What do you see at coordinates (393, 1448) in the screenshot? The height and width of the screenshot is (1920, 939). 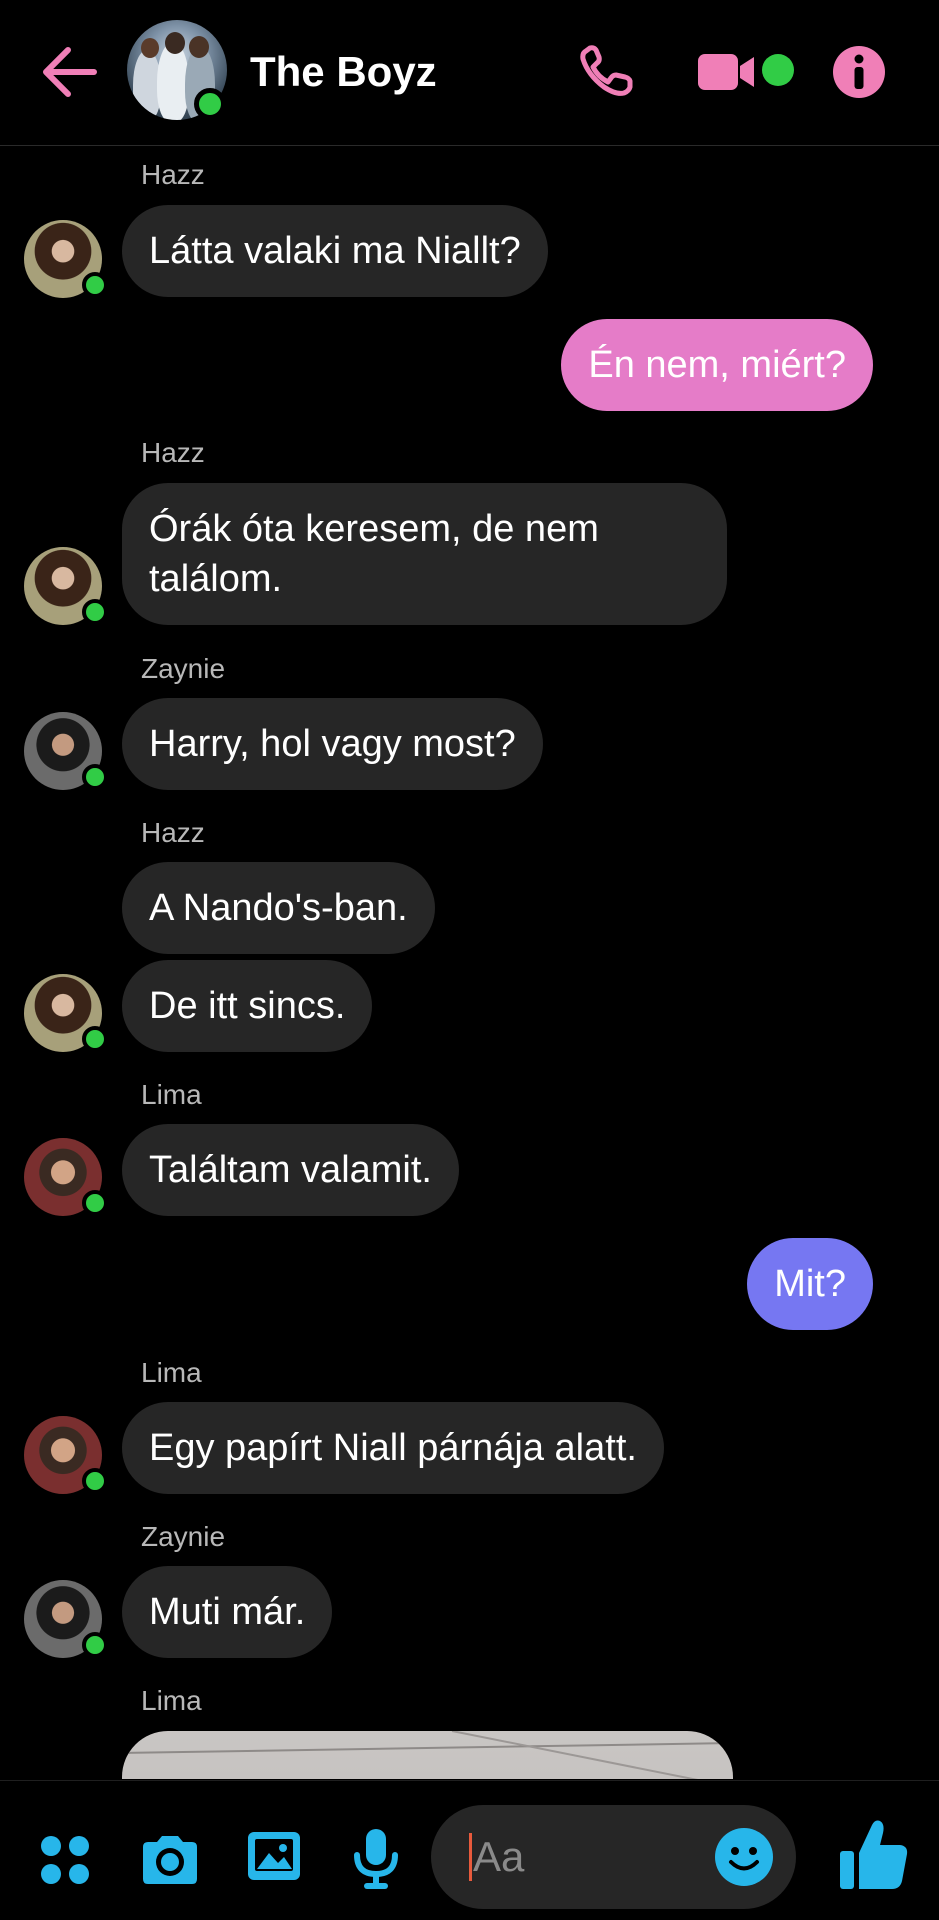 I see `message-bubble: Egy papírt Niall párnája alatt.` at bounding box center [393, 1448].